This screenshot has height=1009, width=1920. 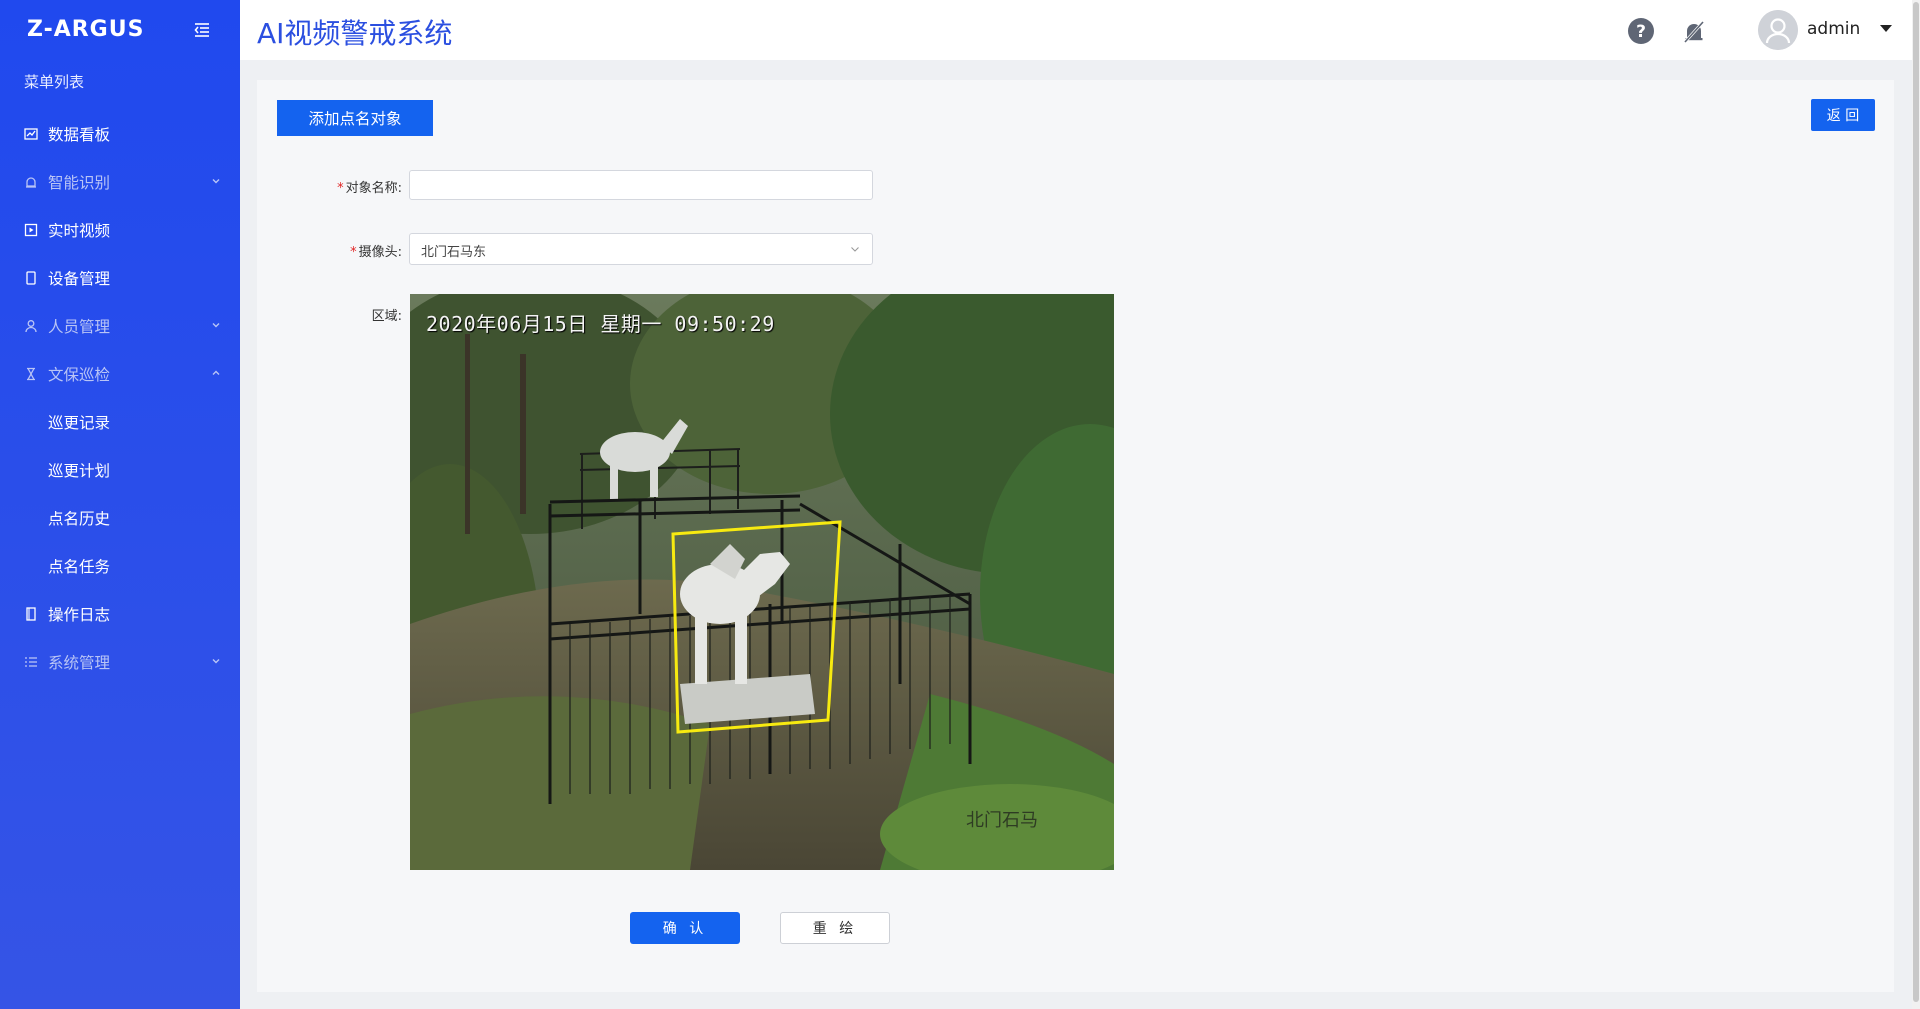 I want to click on log-icon, so click(x=31, y=614).